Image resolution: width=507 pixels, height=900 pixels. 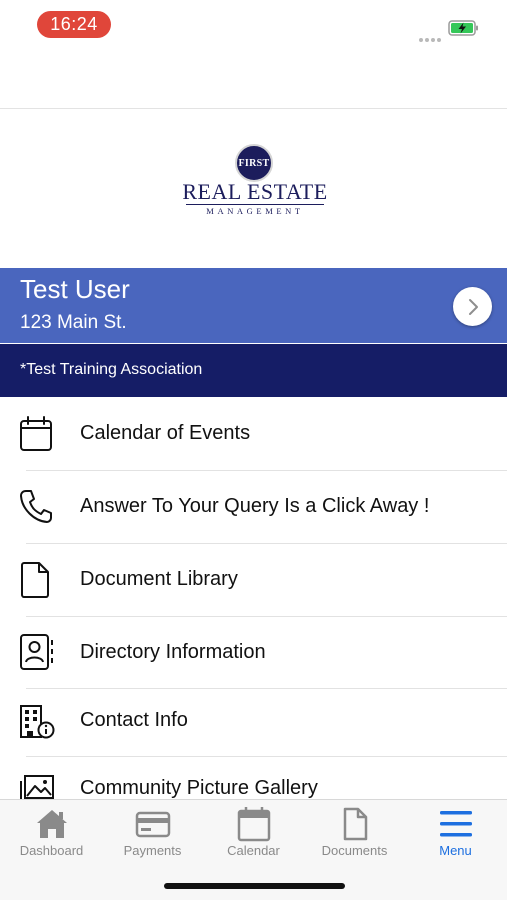 What do you see at coordinates (36, 505) in the screenshot?
I see `phone-icon` at bounding box center [36, 505].